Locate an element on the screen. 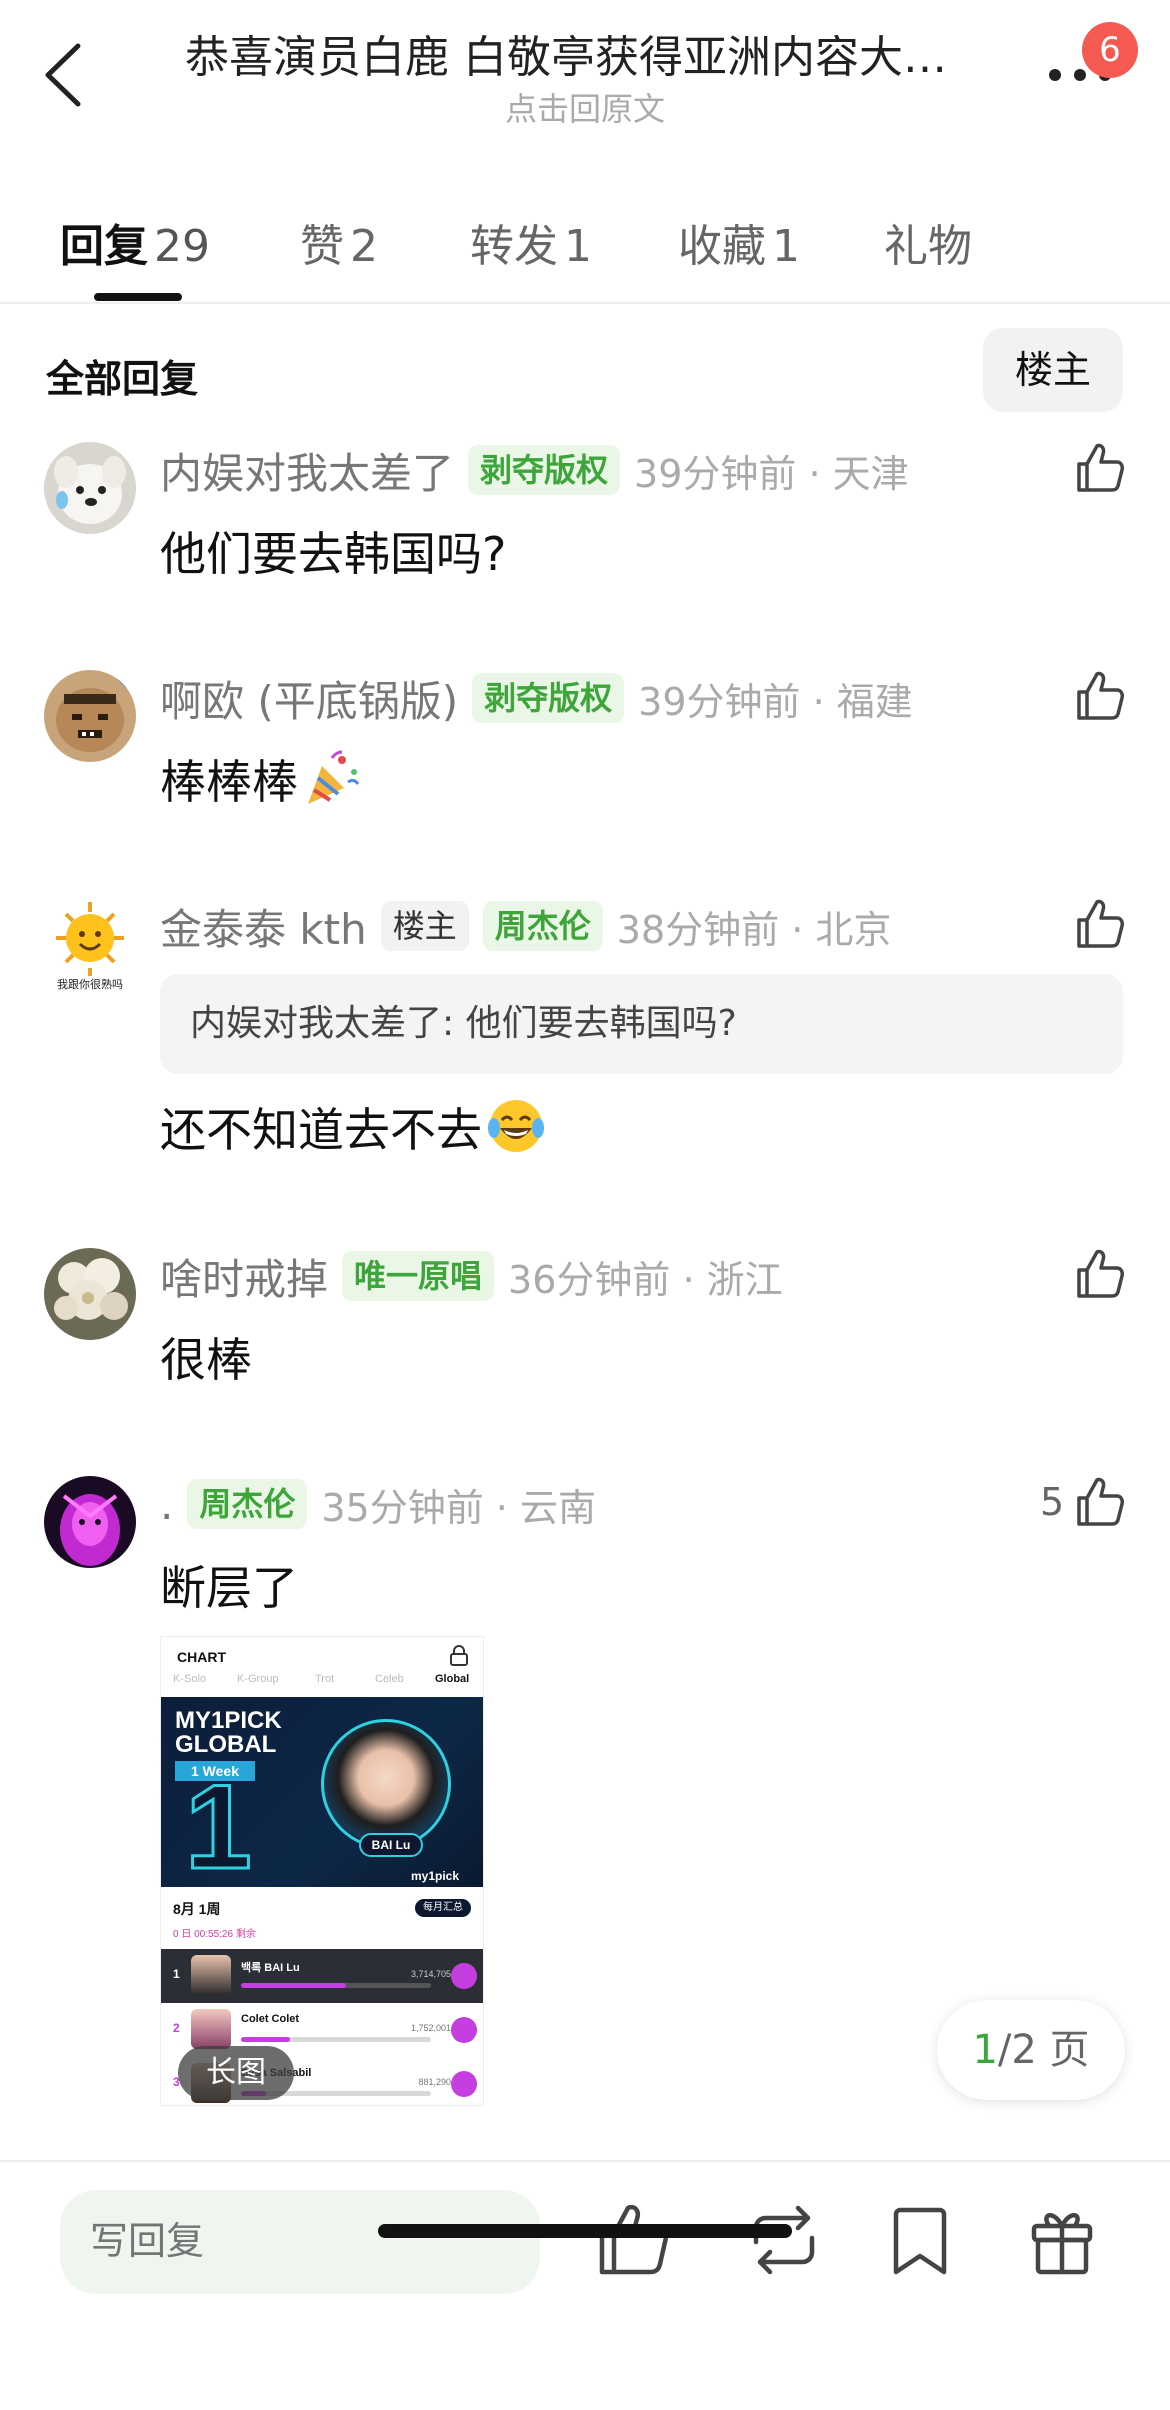 This screenshot has height=2410, width=1170. party-popper-icon is located at coordinates (334, 777).